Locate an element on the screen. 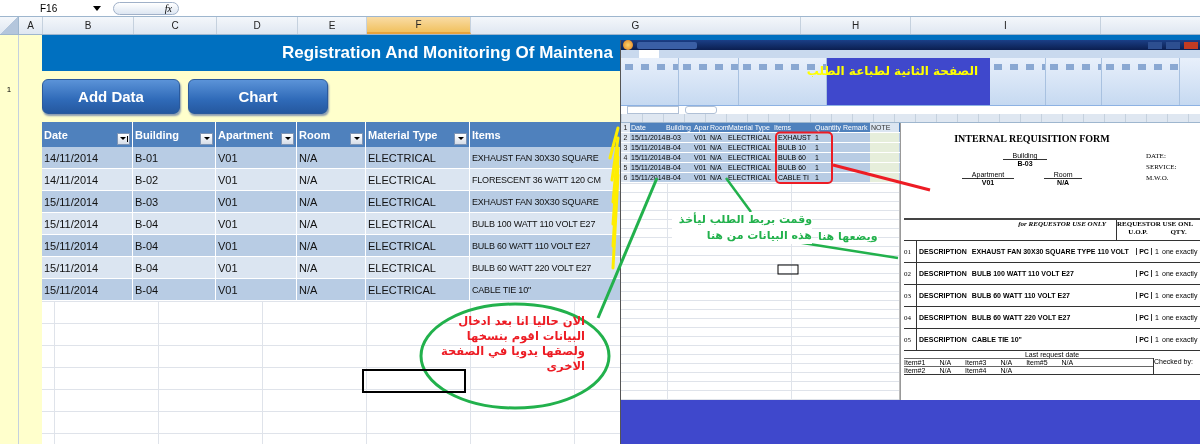 The width and height of the screenshot is (1200, 444). table-cell: FLORESCENT 36 WATT 120 CM is located at coordinates (536, 179).